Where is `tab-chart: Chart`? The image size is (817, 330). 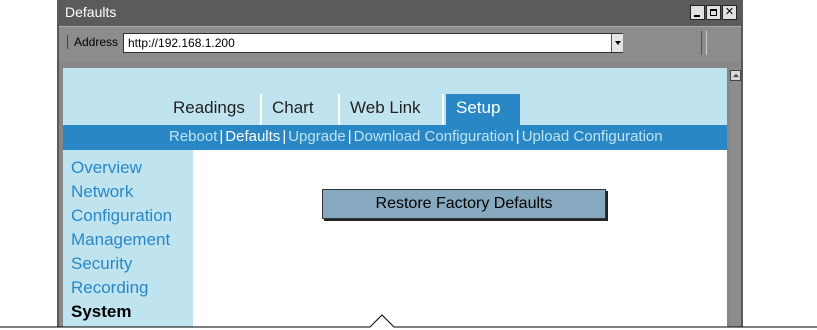 tab-chart: Chart is located at coordinates (301, 109).